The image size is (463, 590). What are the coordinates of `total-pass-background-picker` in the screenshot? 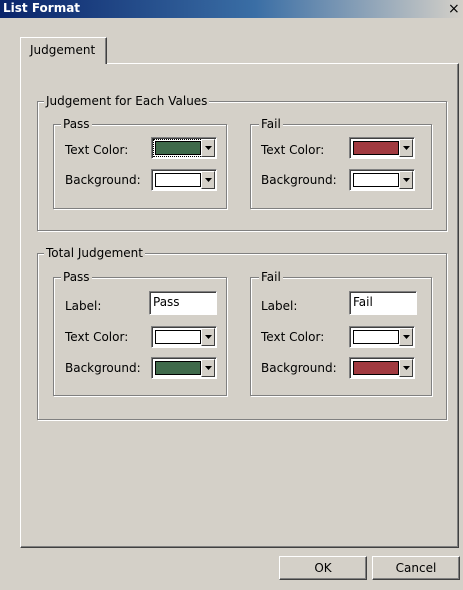 It's located at (184, 368).